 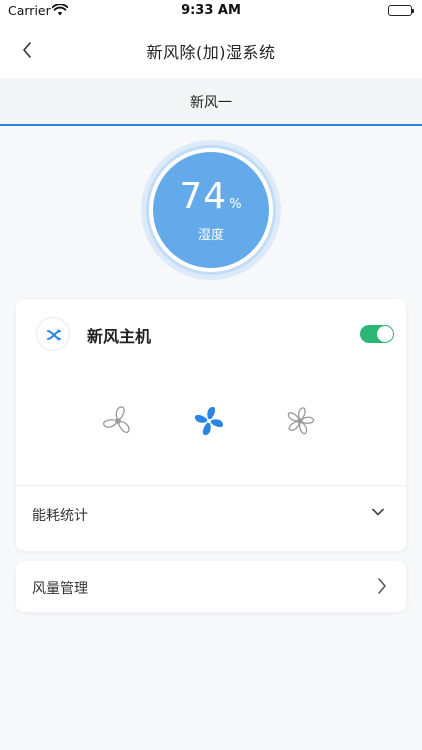 What do you see at coordinates (118, 421) in the screenshot?
I see `fan-low-icon` at bounding box center [118, 421].